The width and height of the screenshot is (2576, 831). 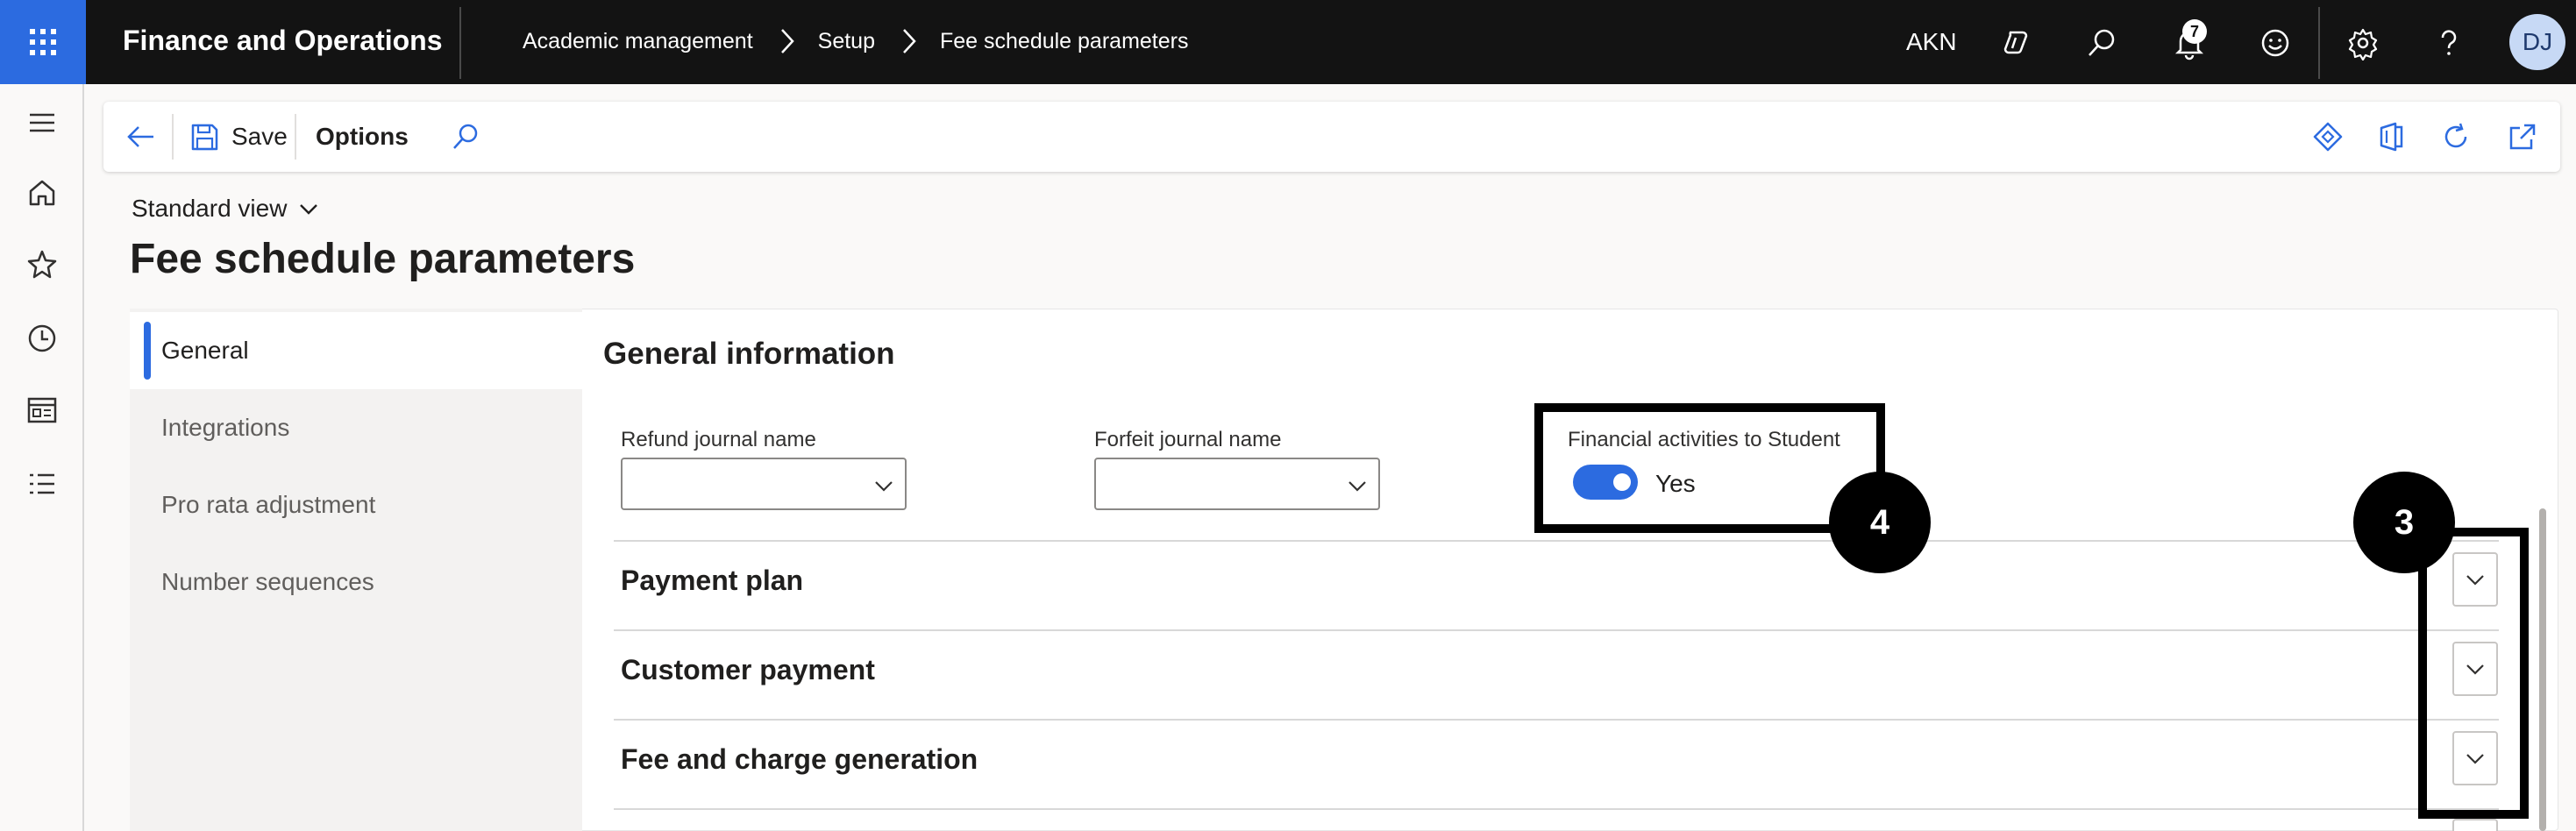 What do you see at coordinates (764, 484) in the screenshot?
I see `refund-journal-combobox` at bounding box center [764, 484].